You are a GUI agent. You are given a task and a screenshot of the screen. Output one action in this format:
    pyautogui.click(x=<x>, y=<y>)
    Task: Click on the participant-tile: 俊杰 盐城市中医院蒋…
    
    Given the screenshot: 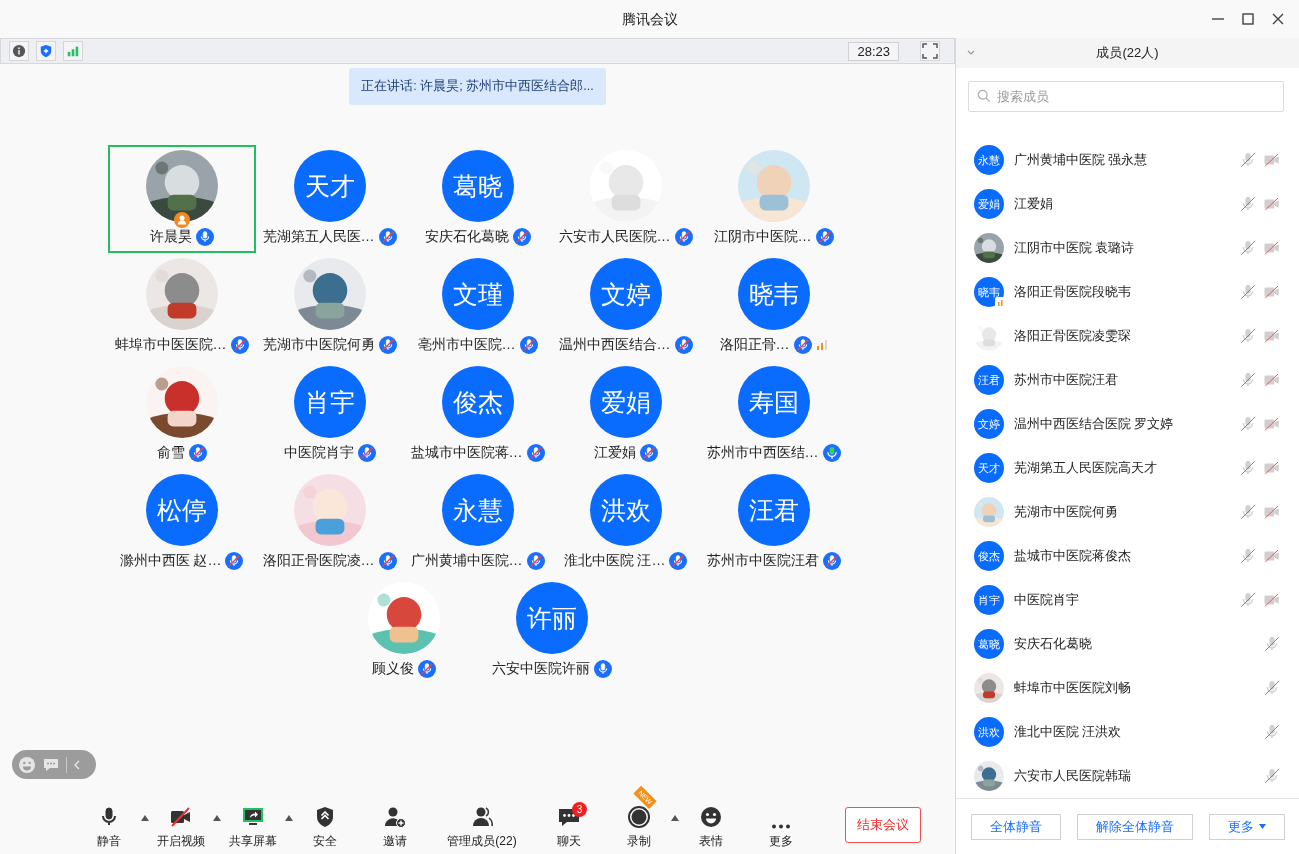 What is the action you would take?
    pyautogui.click(x=477, y=415)
    